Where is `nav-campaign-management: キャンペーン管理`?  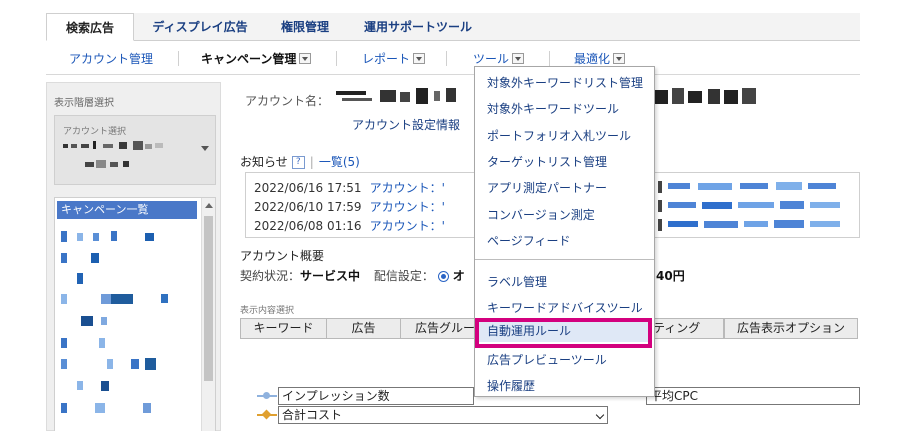 nav-campaign-management: キャンペーン管理 is located at coordinates (256, 58).